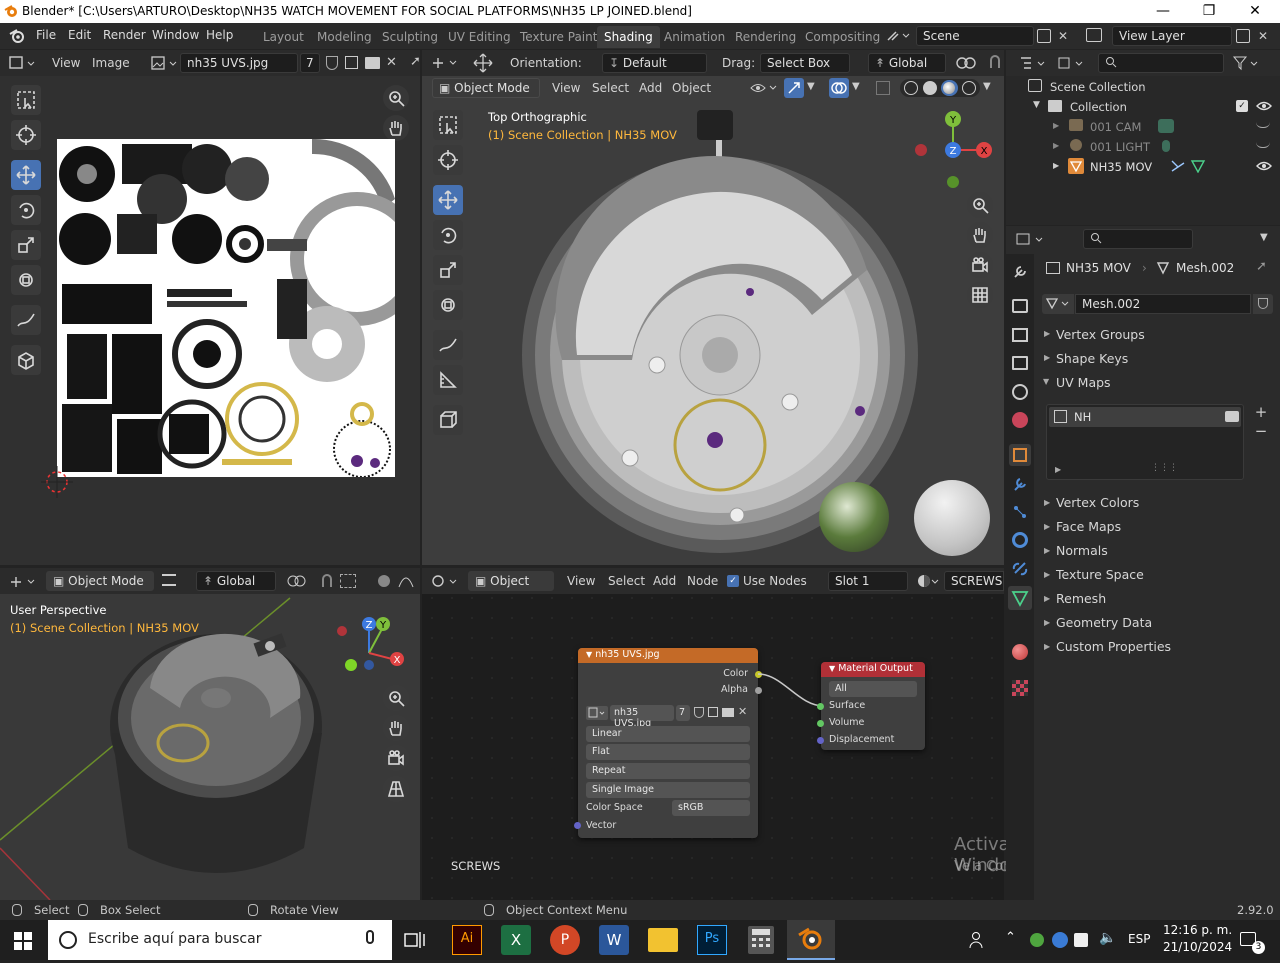  What do you see at coordinates (1020, 306) in the screenshot?
I see `render-tab-icon` at bounding box center [1020, 306].